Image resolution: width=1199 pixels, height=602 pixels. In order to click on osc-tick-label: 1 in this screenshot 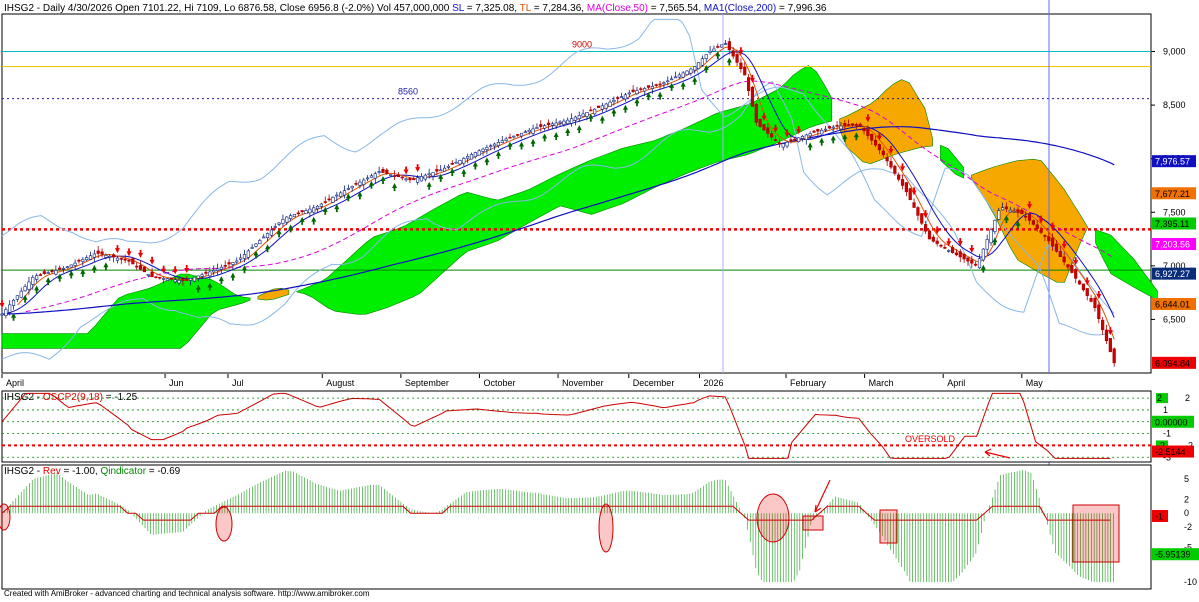, I will do `click(1165, 410)`.